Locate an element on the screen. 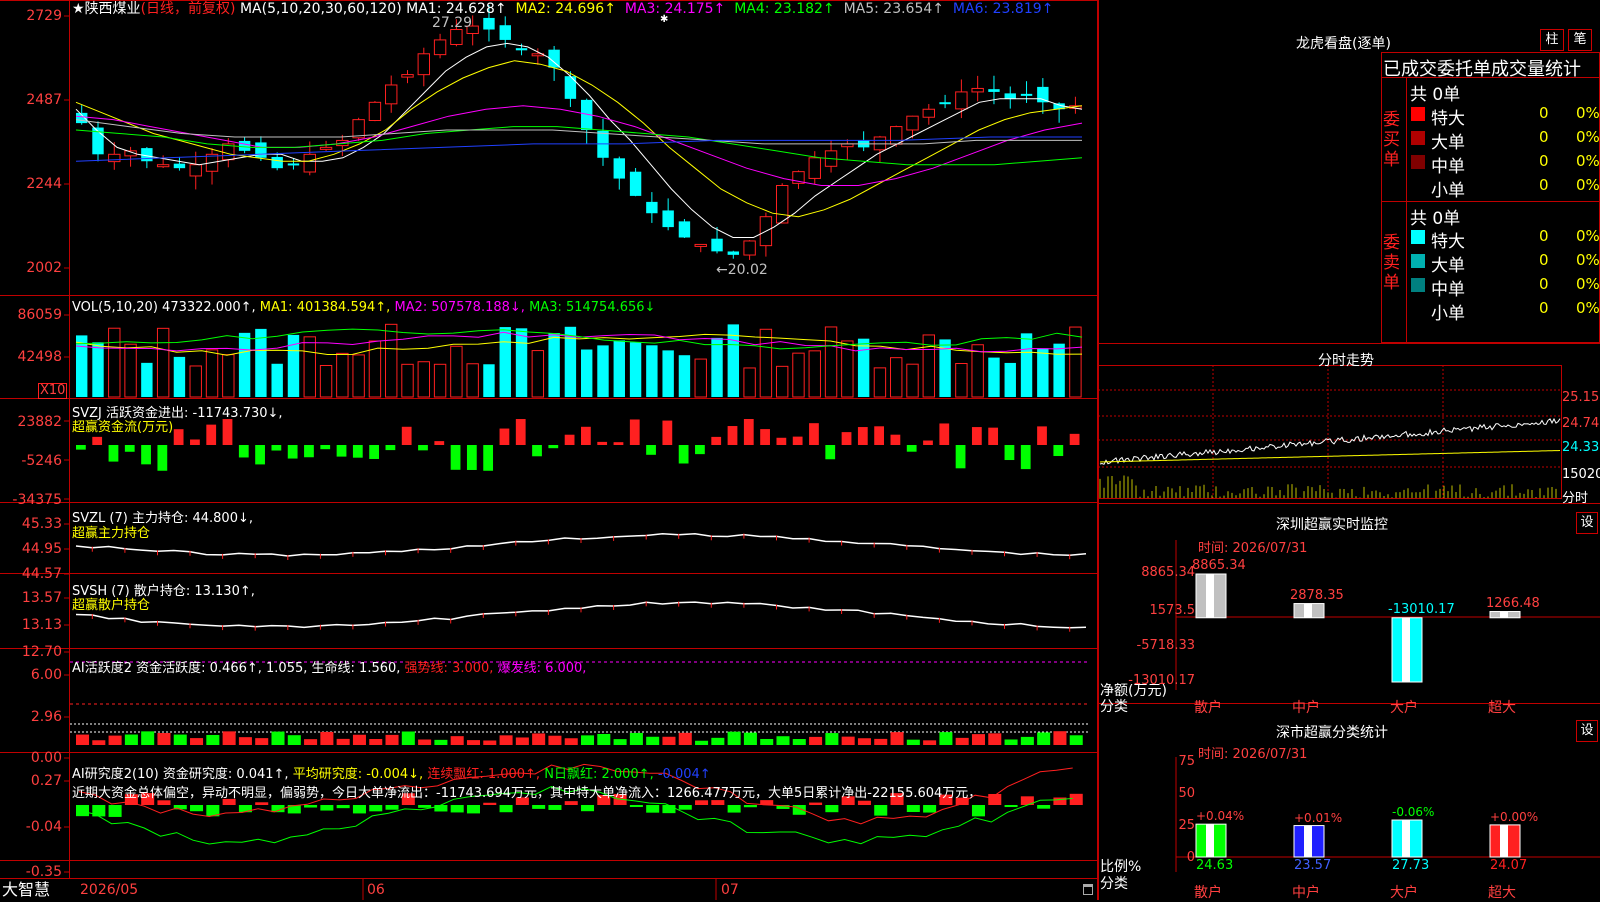 Image resolution: width=1600 pixels, height=902 pixels. order-size-pct: 0% is located at coordinates (1588, 284).